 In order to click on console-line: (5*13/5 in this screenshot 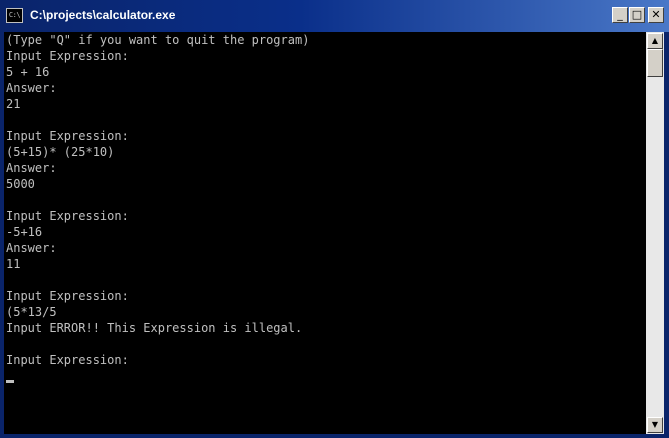, I will do `click(31, 312)`.